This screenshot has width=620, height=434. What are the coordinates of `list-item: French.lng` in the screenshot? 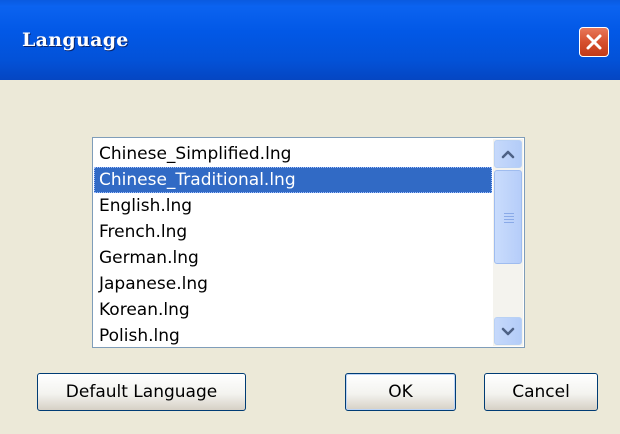 It's located at (293, 232).